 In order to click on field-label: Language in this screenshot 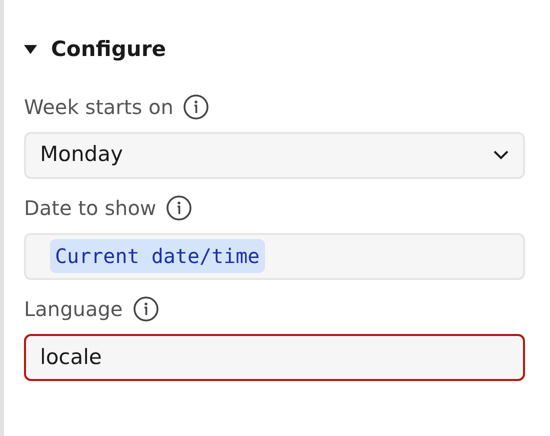, I will do `click(73, 309)`.